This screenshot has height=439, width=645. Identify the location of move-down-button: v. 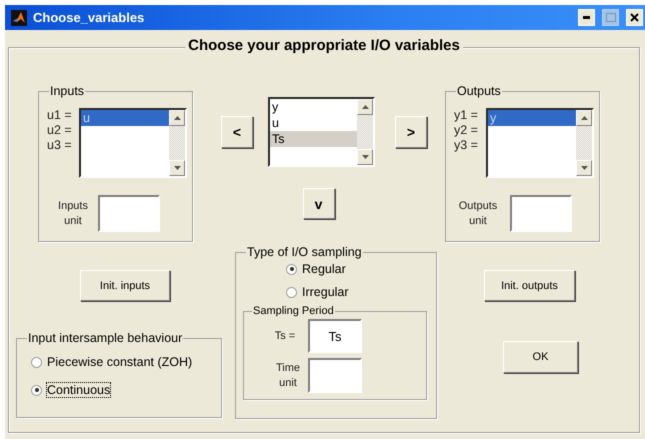
(318, 203).